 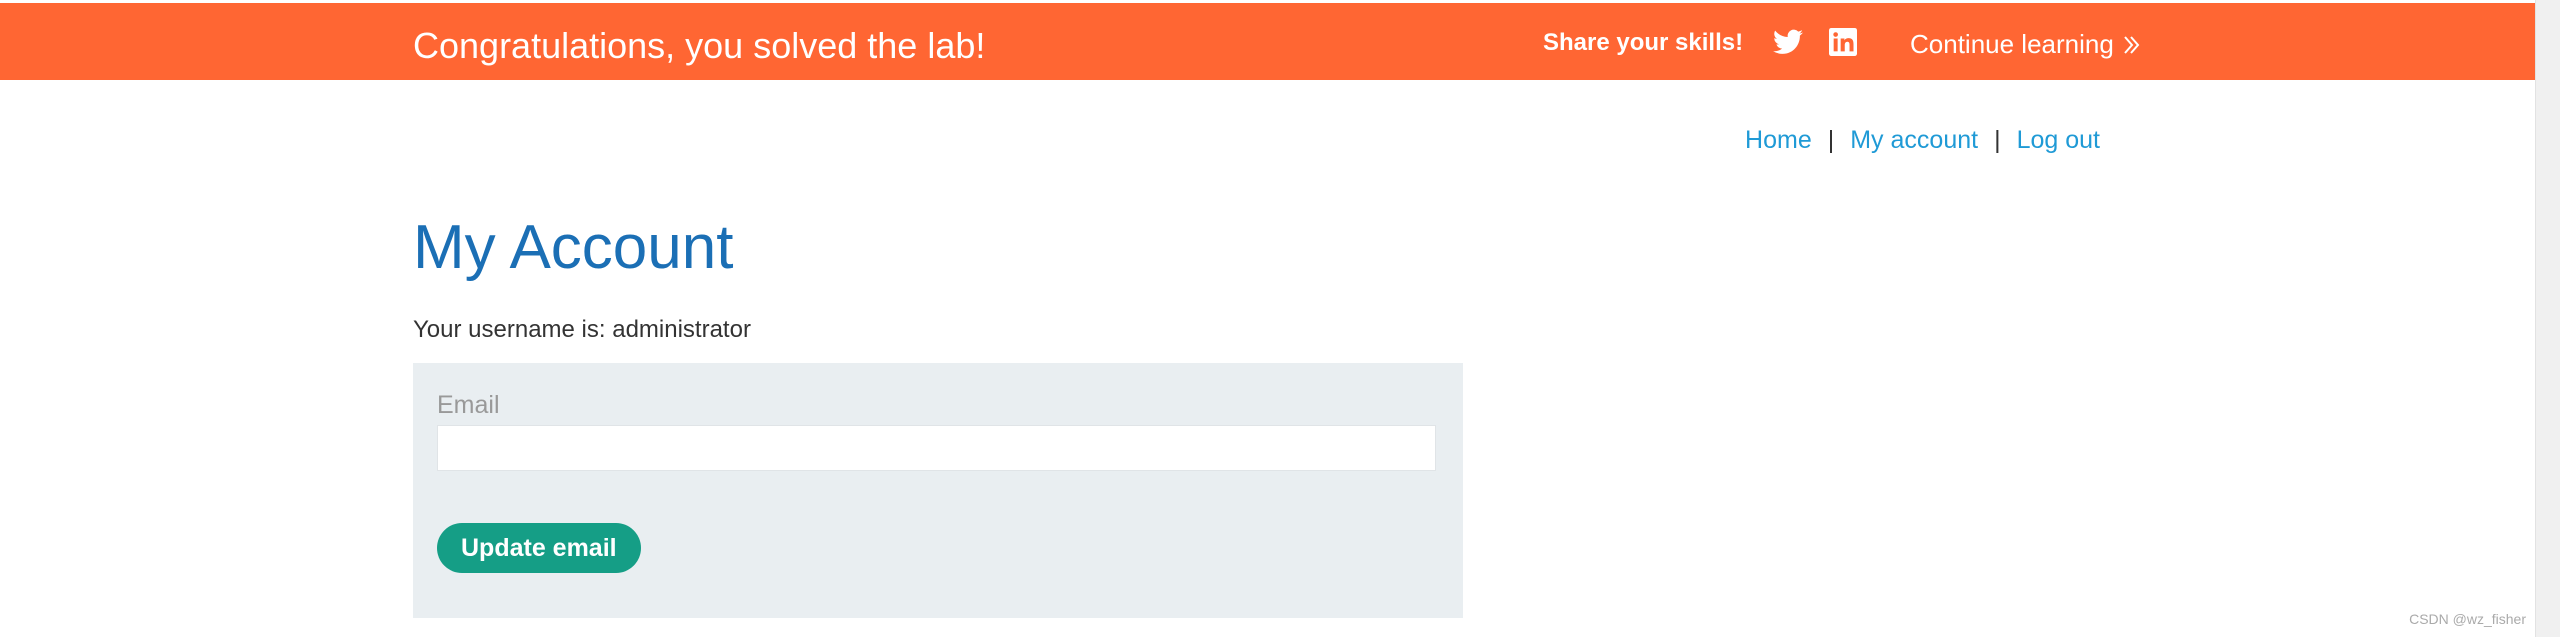 What do you see at coordinates (699, 45) in the screenshot?
I see `banner-title: Congratulations, you solved the lab!` at bounding box center [699, 45].